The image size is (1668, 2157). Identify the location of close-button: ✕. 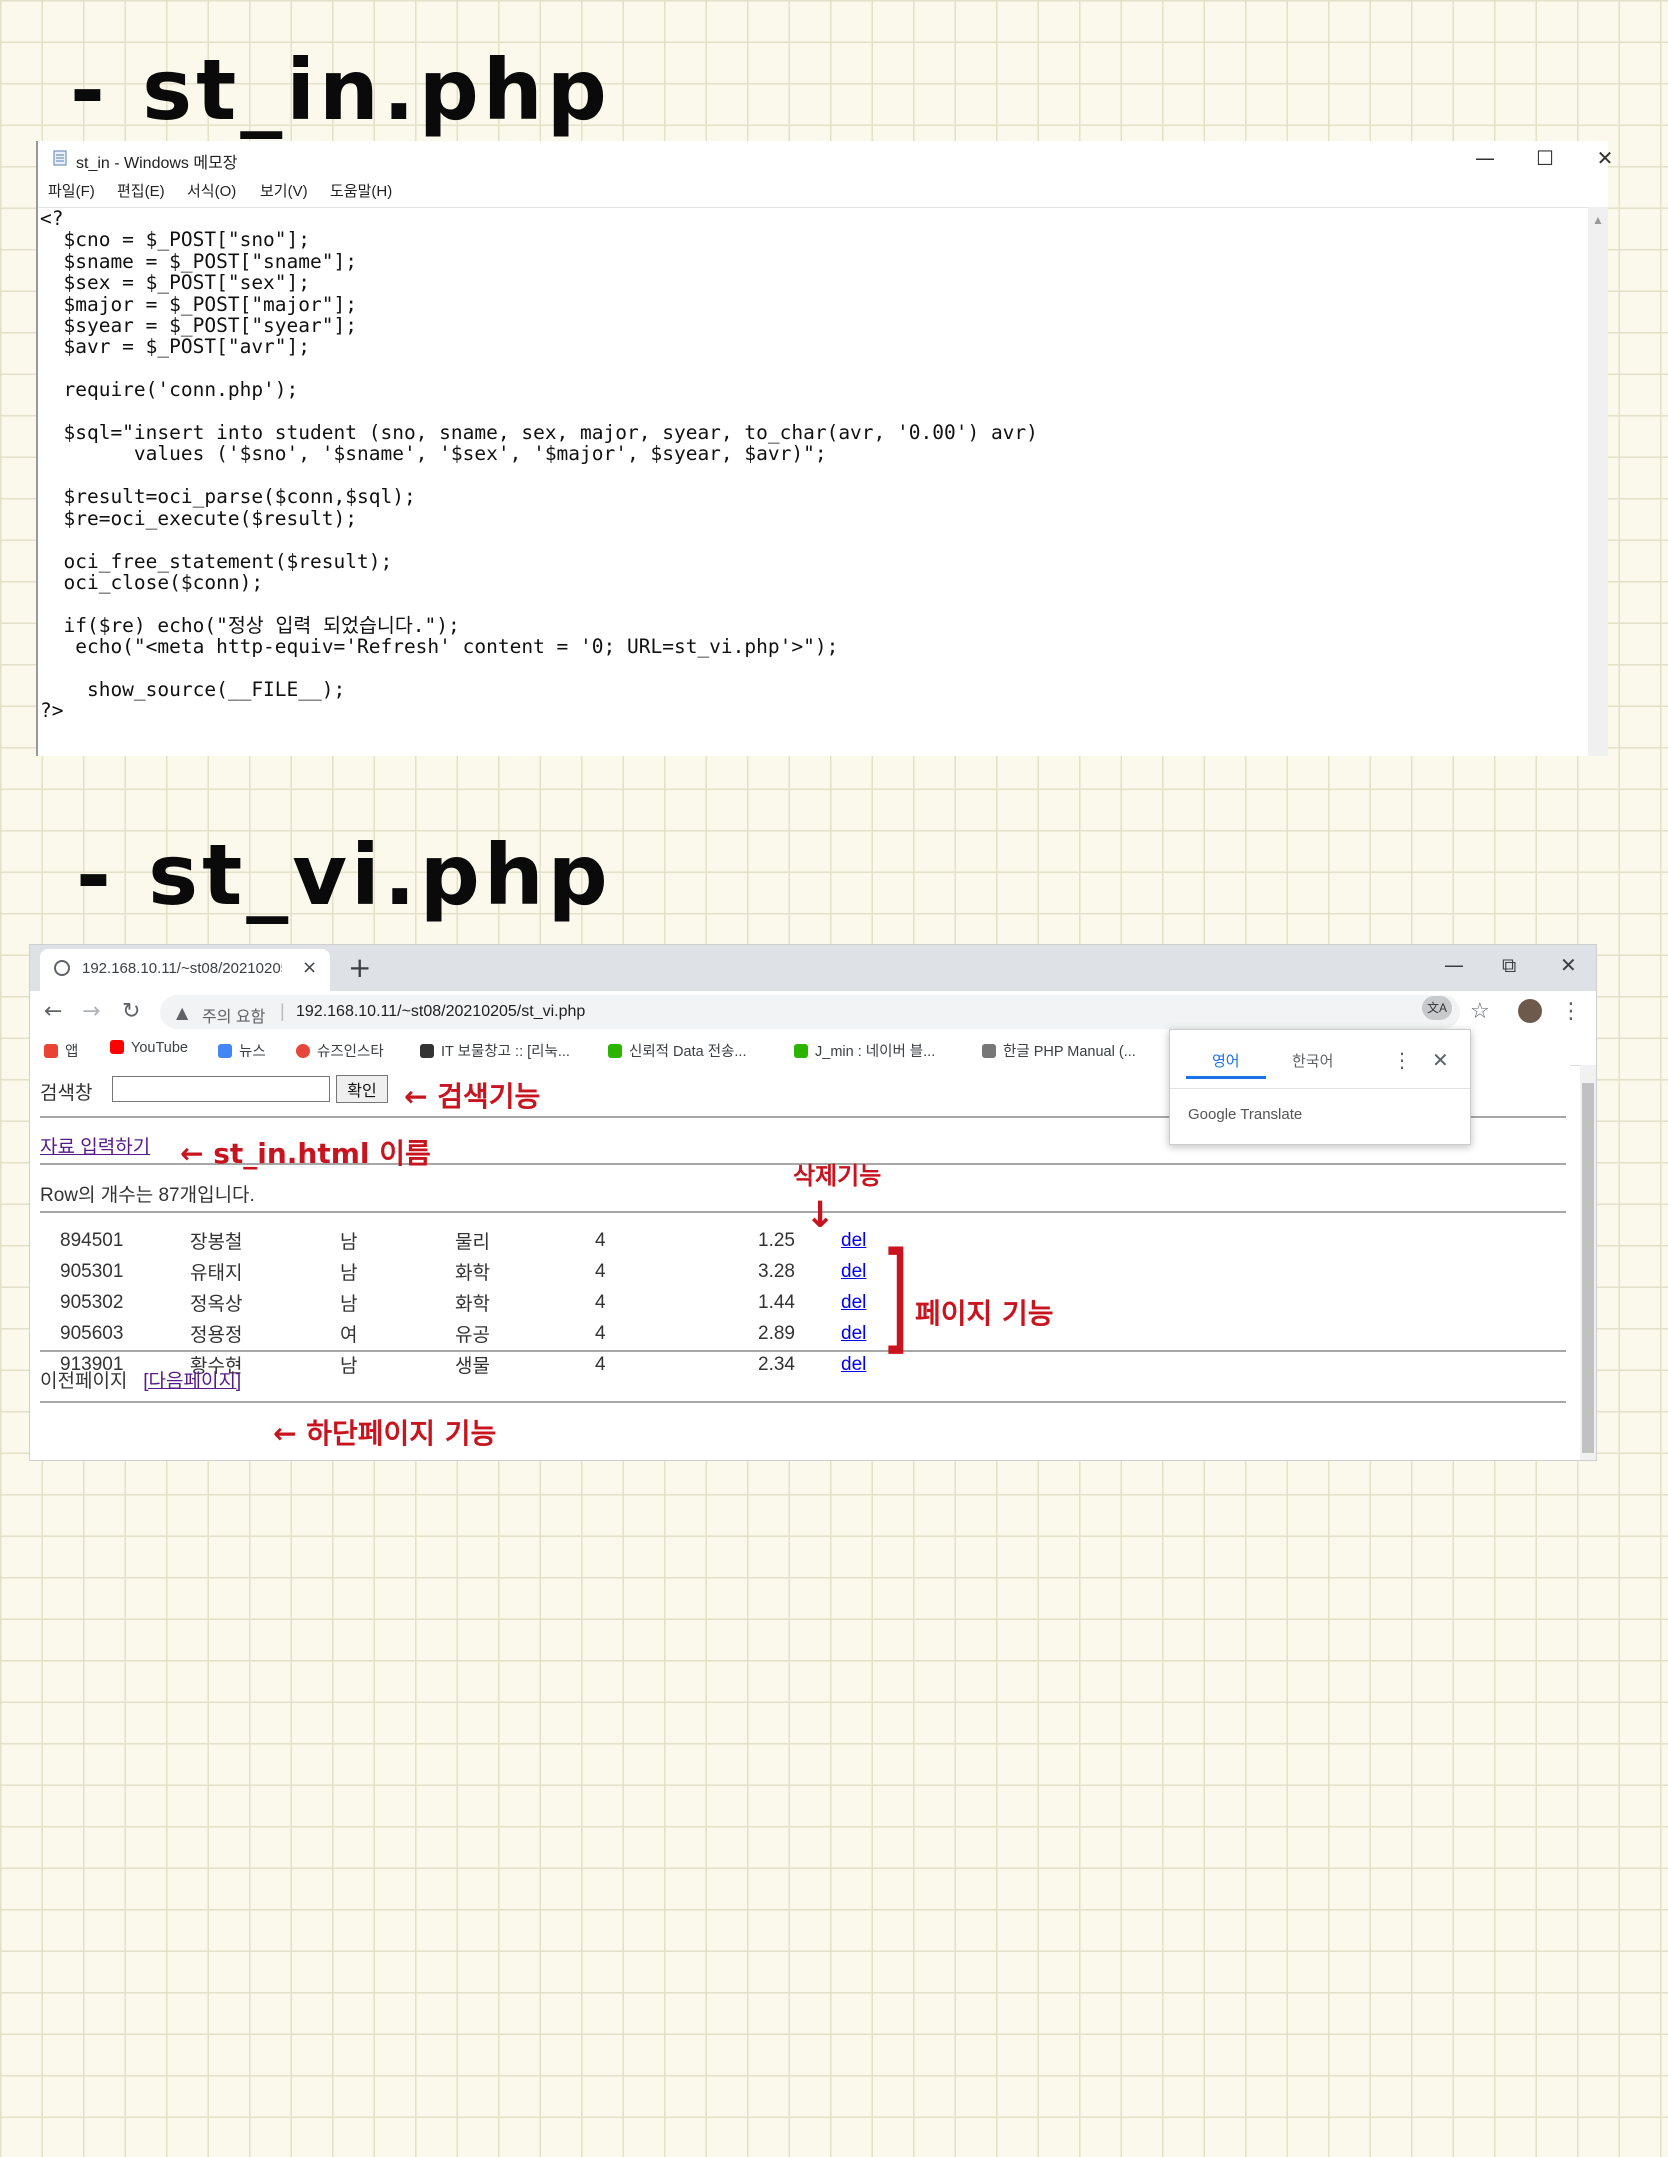
(1605, 158).